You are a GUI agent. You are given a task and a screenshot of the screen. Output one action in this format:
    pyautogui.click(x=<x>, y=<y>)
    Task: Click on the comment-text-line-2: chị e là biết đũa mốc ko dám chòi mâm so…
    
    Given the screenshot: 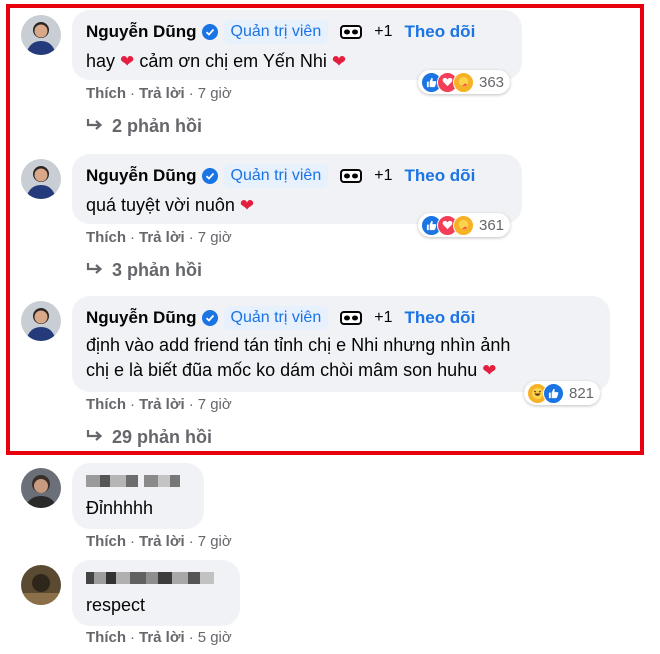 What is the action you would take?
    pyautogui.click(x=291, y=370)
    